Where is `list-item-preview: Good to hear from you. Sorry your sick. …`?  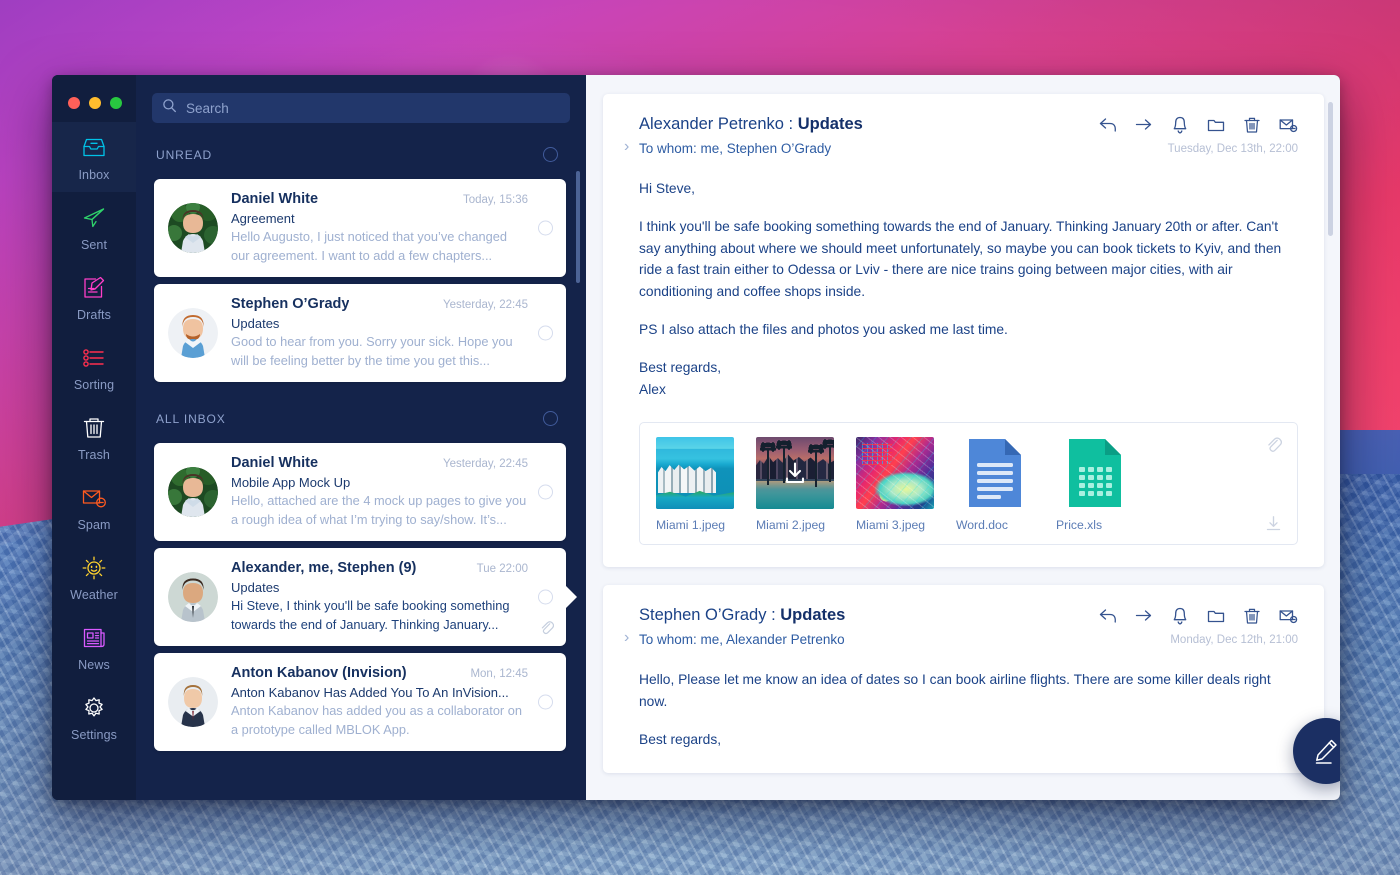
list-item-preview: Good to hear from you. Sorry your sick. … is located at coordinates (372, 351).